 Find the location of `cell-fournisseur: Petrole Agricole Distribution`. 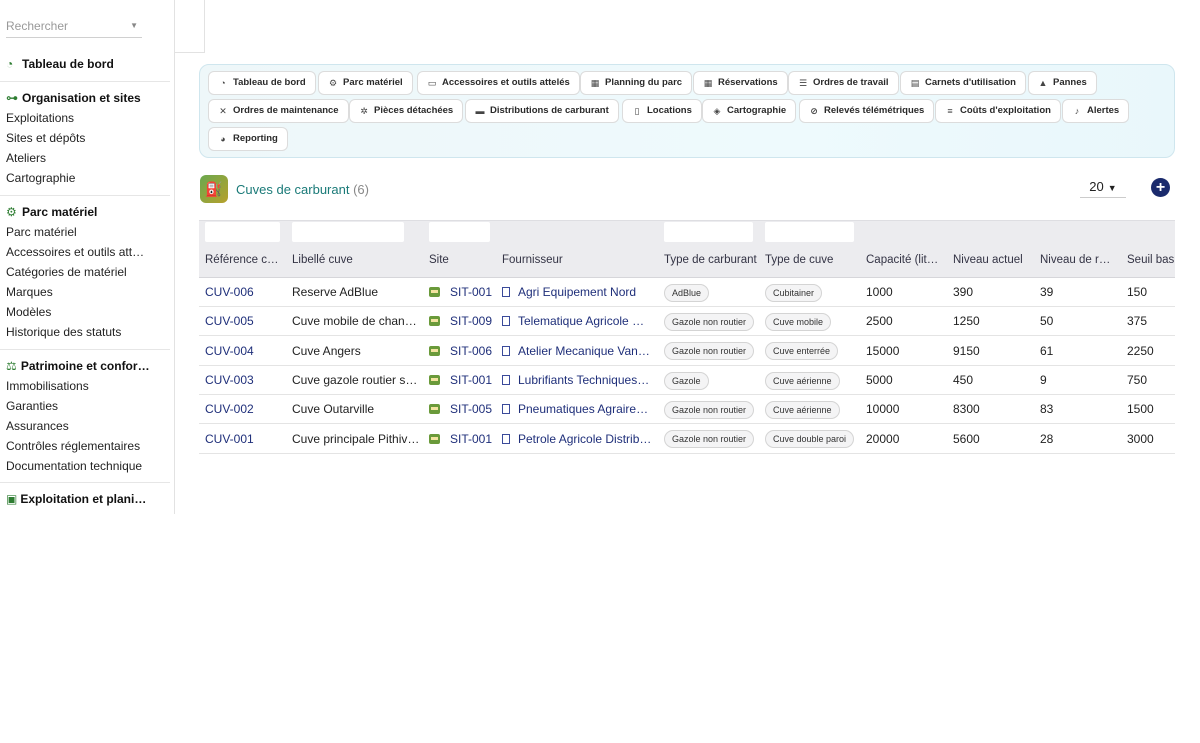

cell-fournisseur: Petrole Agricole Distribution is located at coordinates (577, 439).